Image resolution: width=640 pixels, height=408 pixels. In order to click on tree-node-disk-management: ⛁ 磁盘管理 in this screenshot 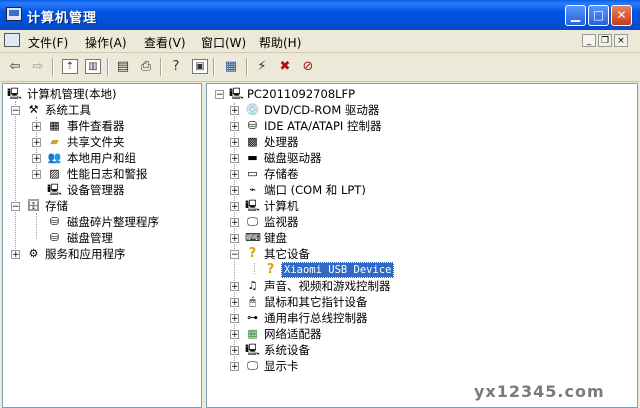, I will do `click(103, 238)`.